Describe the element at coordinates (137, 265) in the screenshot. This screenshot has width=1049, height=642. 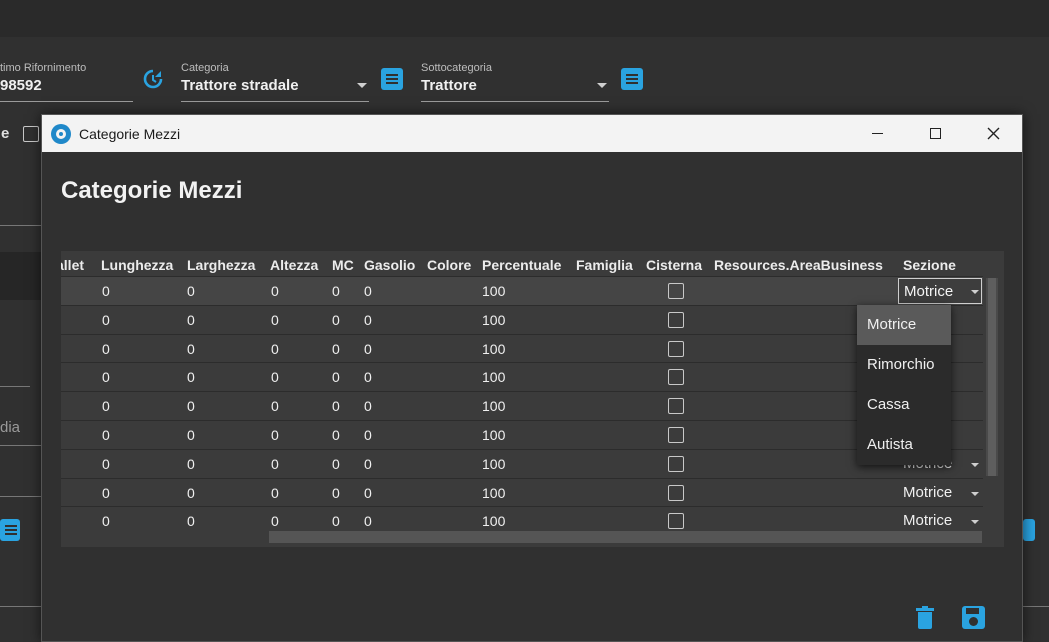
I see `column-header-lunghezza: Lunghezza` at that location.